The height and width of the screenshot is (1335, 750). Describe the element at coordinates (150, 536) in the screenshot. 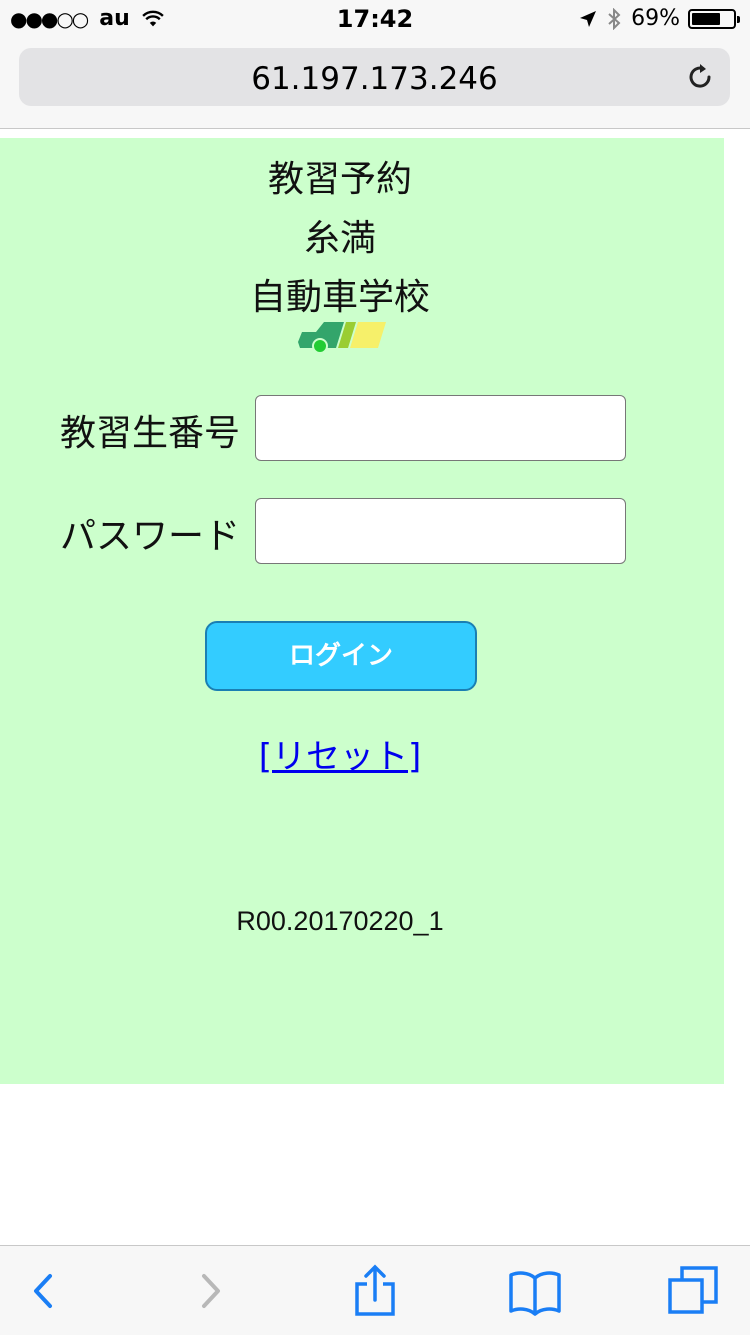

I see `password-label: パスワード` at that location.